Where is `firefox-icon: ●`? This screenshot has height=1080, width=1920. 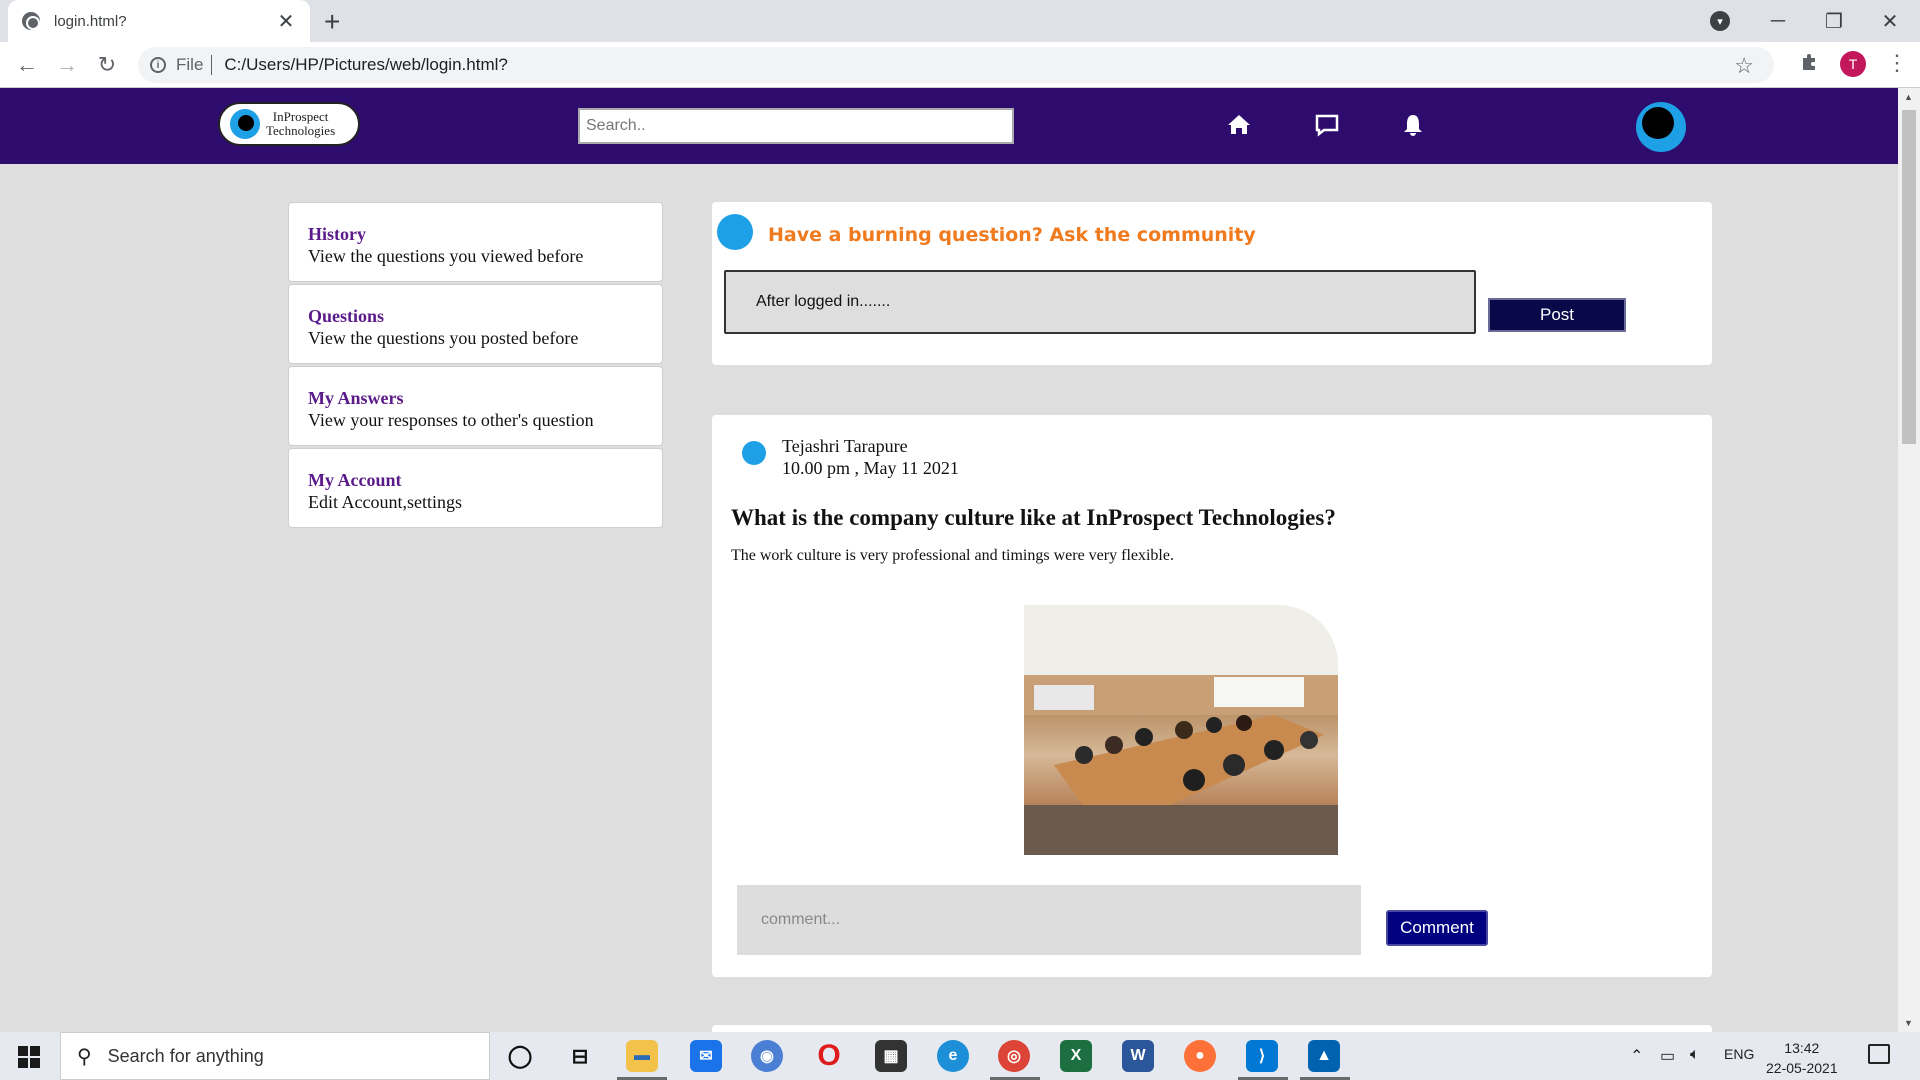 firefox-icon: ● is located at coordinates (1200, 1056).